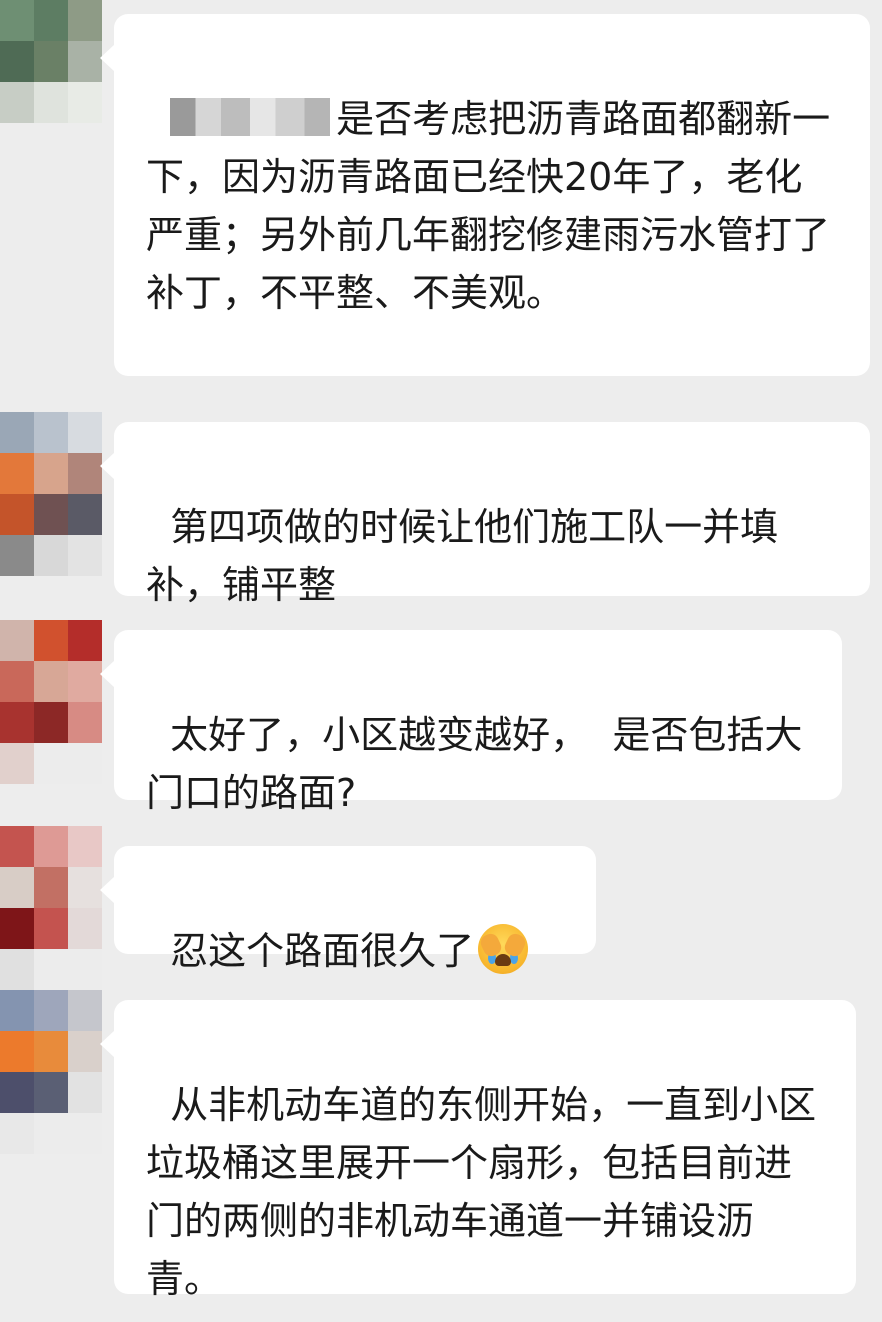  I want to click on redacted-mention, so click(250, 117).